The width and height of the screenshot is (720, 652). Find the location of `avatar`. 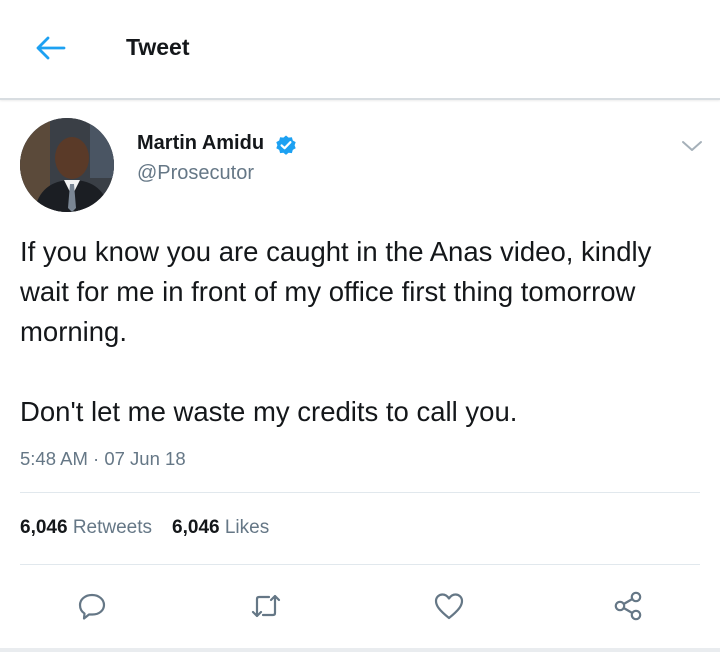

avatar is located at coordinates (67, 165).